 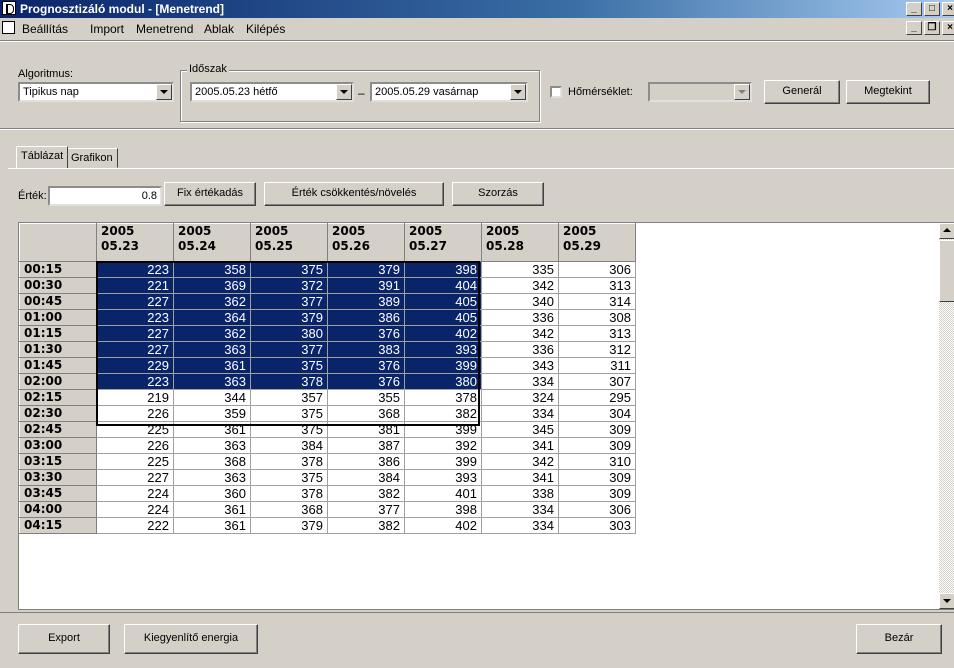 What do you see at coordinates (58, 477) in the screenshot?
I see `row-header-time: 03:30` at bounding box center [58, 477].